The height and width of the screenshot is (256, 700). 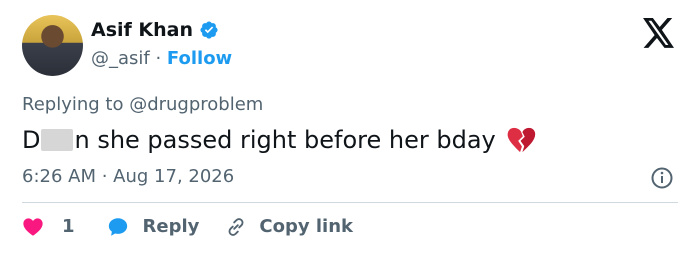 I want to click on follow-button: Follow, so click(x=199, y=58).